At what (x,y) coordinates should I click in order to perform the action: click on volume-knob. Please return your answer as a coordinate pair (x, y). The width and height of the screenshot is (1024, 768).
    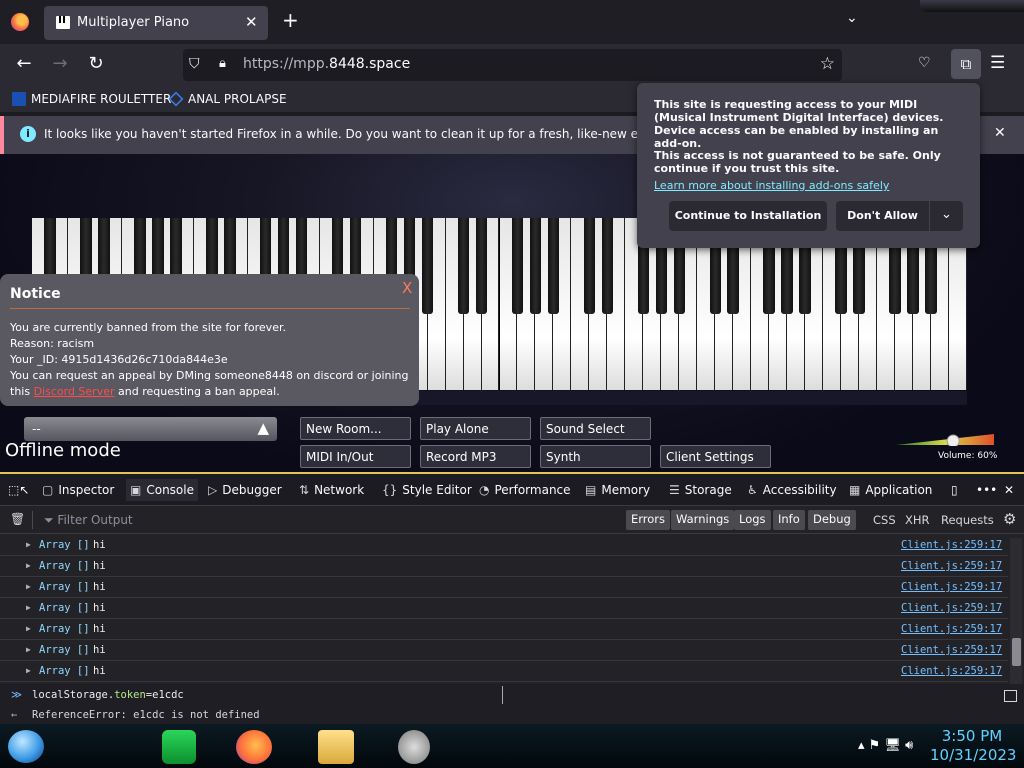
    Looking at the image, I should click on (953, 440).